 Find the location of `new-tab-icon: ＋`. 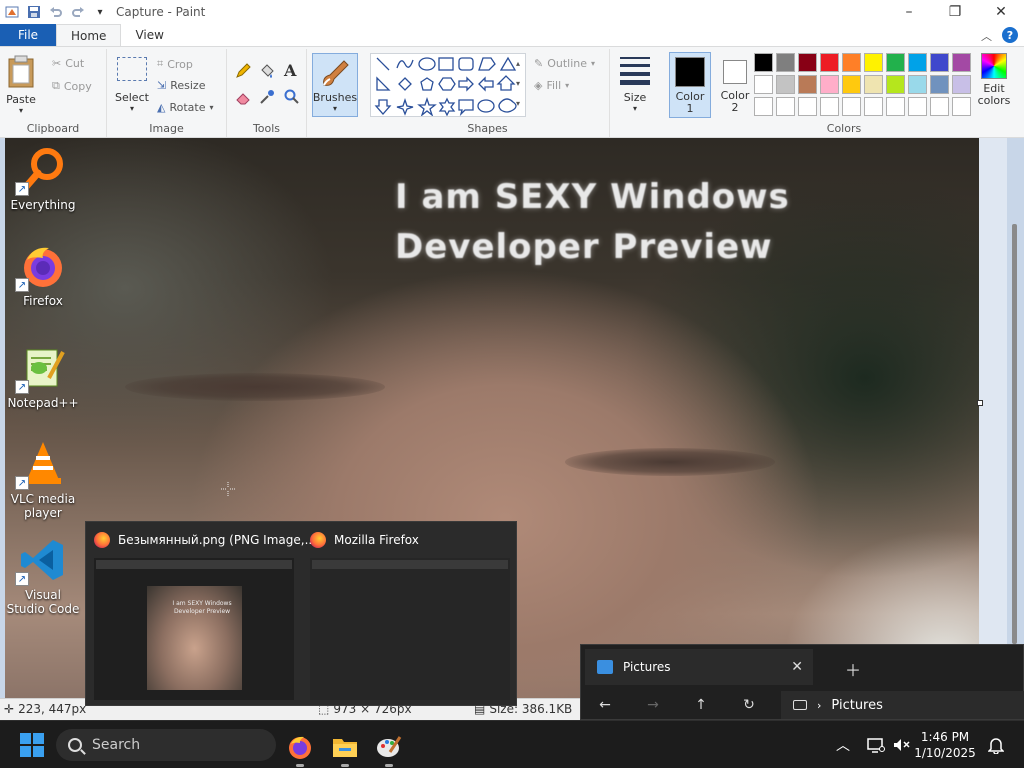

new-tab-icon: ＋ is located at coordinates (853, 669).